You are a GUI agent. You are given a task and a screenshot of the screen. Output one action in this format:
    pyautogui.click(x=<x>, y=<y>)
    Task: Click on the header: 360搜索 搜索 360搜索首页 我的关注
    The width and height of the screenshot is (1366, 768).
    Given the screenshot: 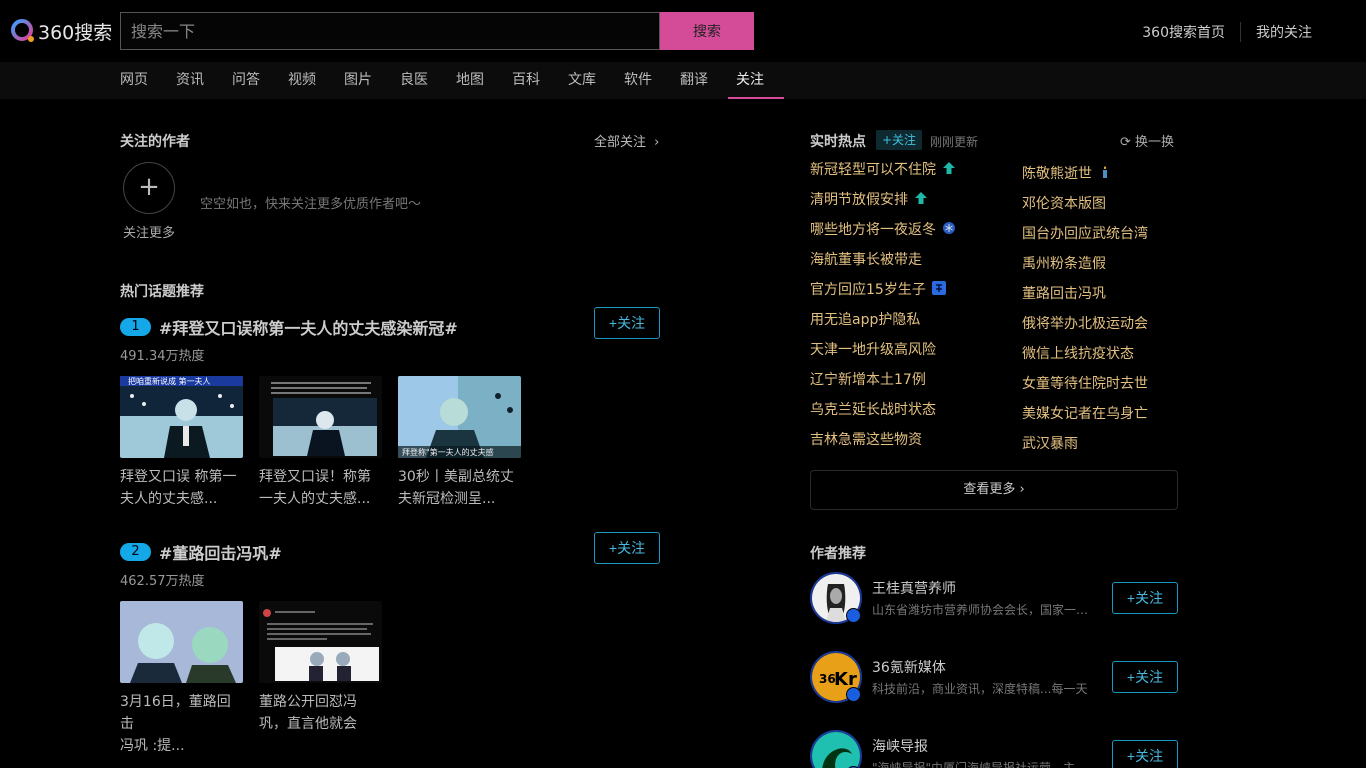 What is the action you would take?
    pyautogui.click(x=683, y=31)
    